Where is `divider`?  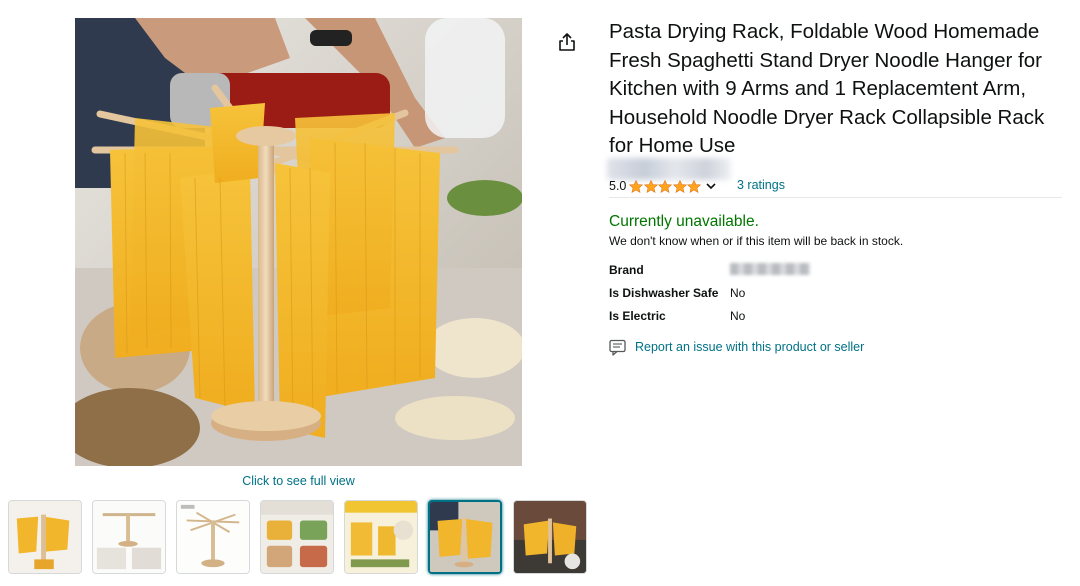
divider is located at coordinates (835, 197).